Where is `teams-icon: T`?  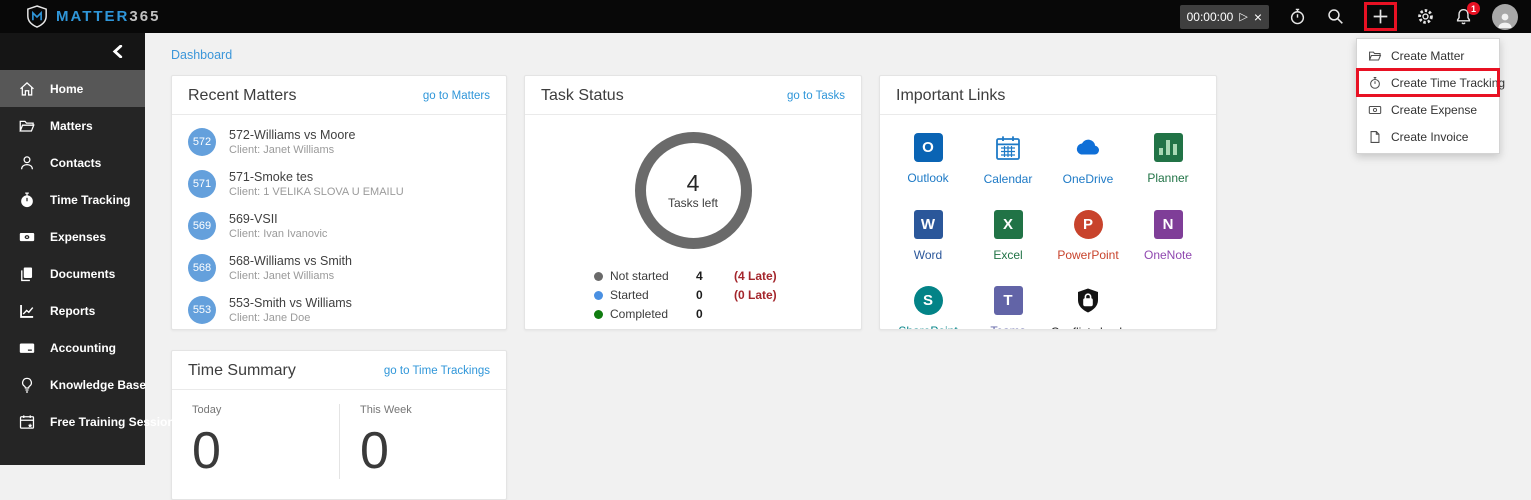 teams-icon: T is located at coordinates (1008, 300).